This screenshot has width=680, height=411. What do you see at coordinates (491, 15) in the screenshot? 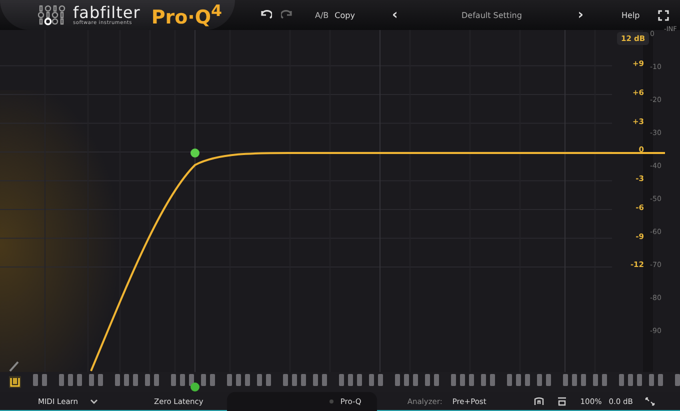
I see `preset-name: Default Setting` at bounding box center [491, 15].